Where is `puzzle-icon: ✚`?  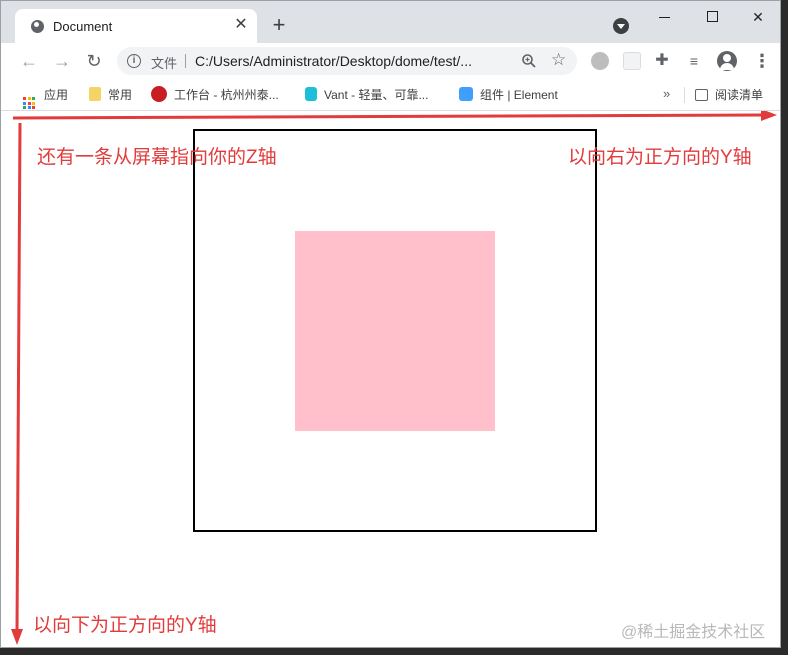
puzzle-icon: ✚ is located at coordinates (662, 61).